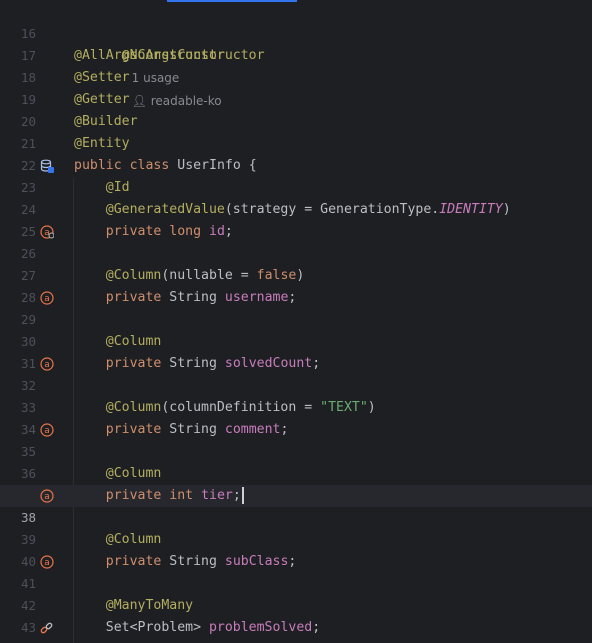  Describe the element at coordinates (157, 627) in the screenshot. I see `type: Set<Problem>` at that location.